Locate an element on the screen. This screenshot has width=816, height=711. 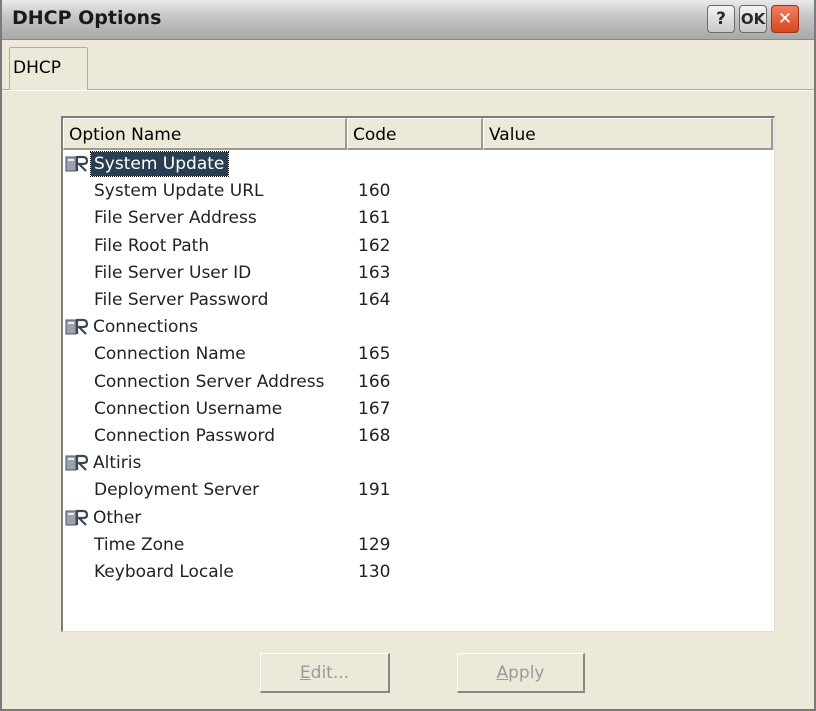
option-code: 165 is located at coordinates (374, 354).